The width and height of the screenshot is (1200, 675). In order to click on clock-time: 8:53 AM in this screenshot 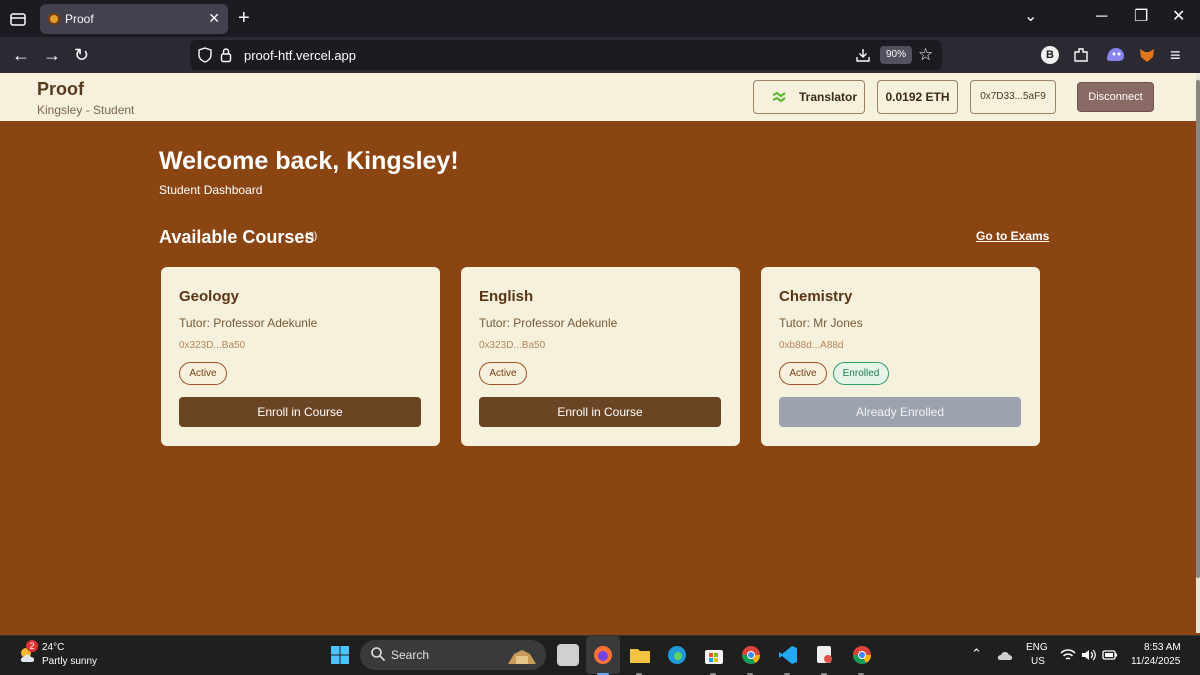, I will do `click(1162, 647)`.